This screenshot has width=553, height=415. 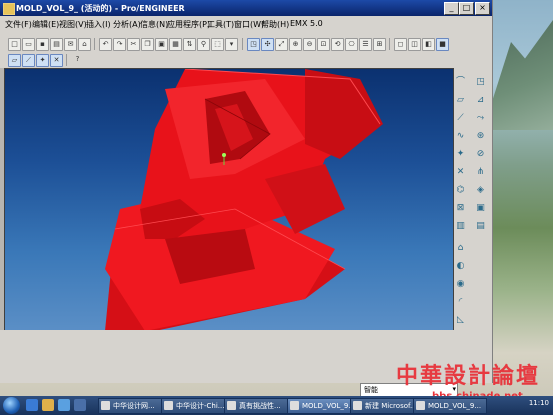 What do you see at coordinates (154, 24) in the screenshot?
I see `menu-info: 信息(N)` at bounding box center [154, 24].